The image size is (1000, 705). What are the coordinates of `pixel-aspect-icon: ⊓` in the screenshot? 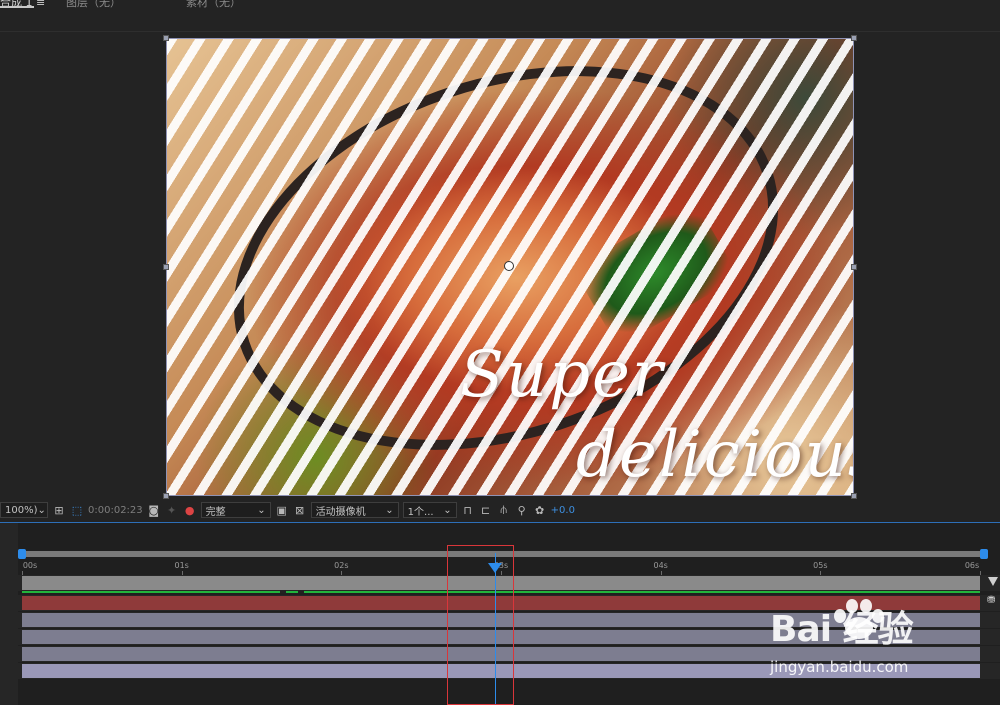 It's located at (468, 510).